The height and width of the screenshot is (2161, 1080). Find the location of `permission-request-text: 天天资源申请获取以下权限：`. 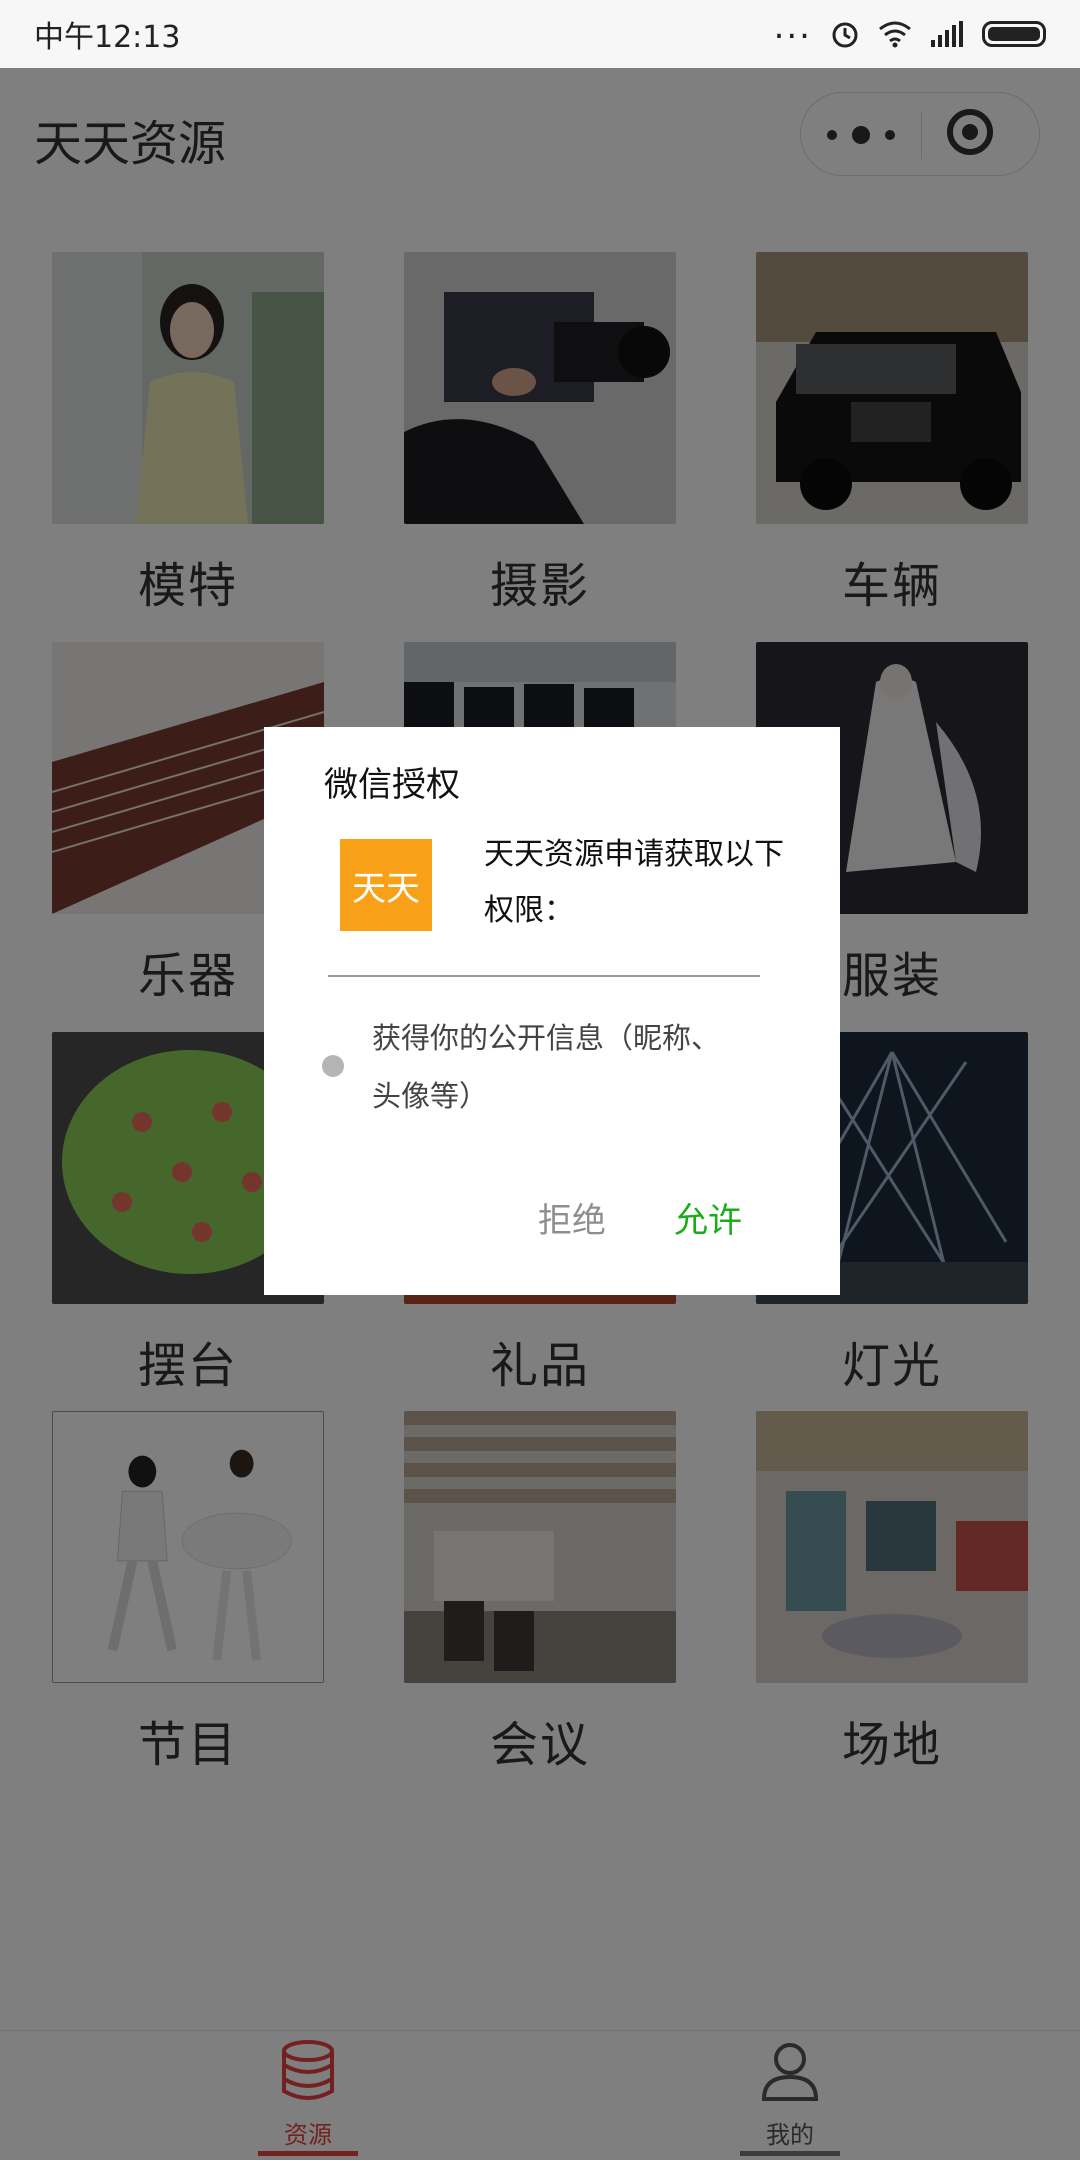

permission-request-text: 天天资源申请获取以下权限： is located at coordinates (634, 882).